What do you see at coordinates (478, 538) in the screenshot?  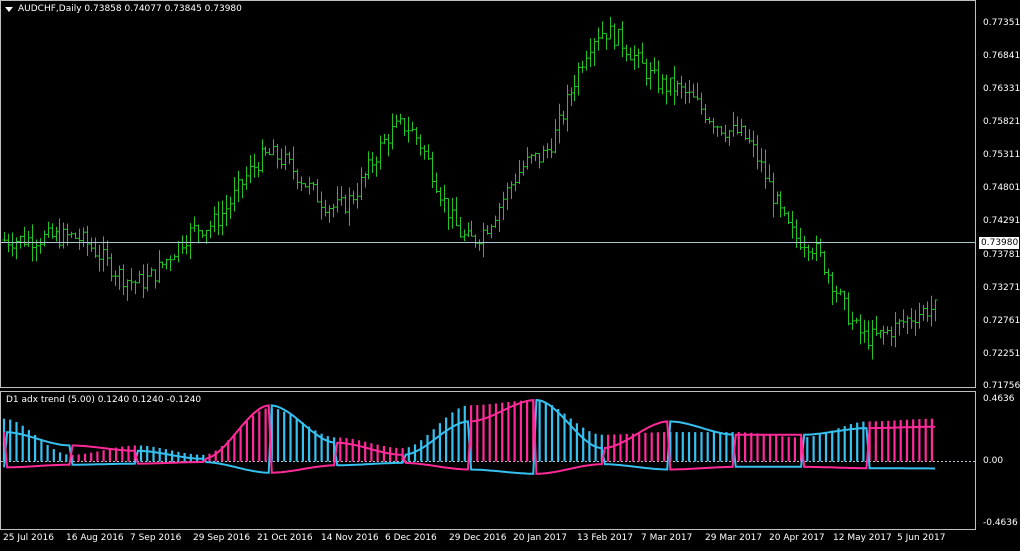 I see `x-tick: 29 Dec 2016` at bounding box center [478, 538].